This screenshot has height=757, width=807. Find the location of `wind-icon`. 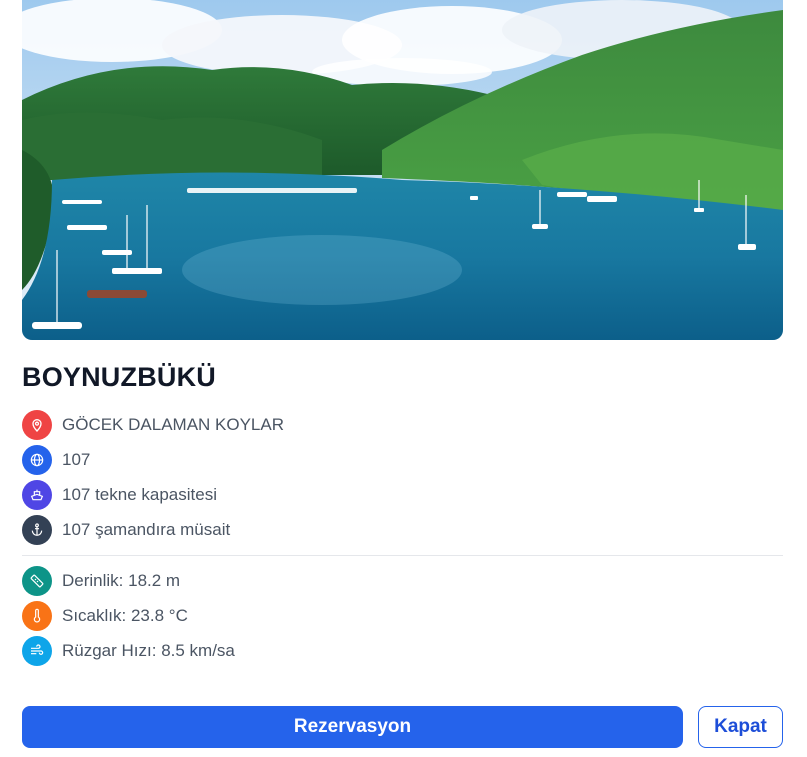

wind-icon is located at coordinates (37, 651).